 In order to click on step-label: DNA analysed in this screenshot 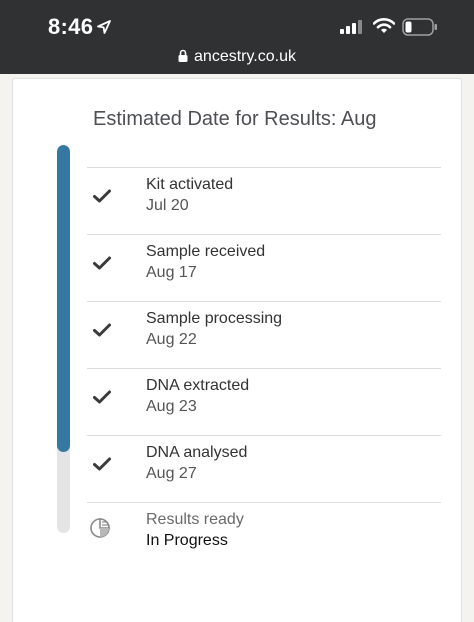, I will do `click(197, 452)`.